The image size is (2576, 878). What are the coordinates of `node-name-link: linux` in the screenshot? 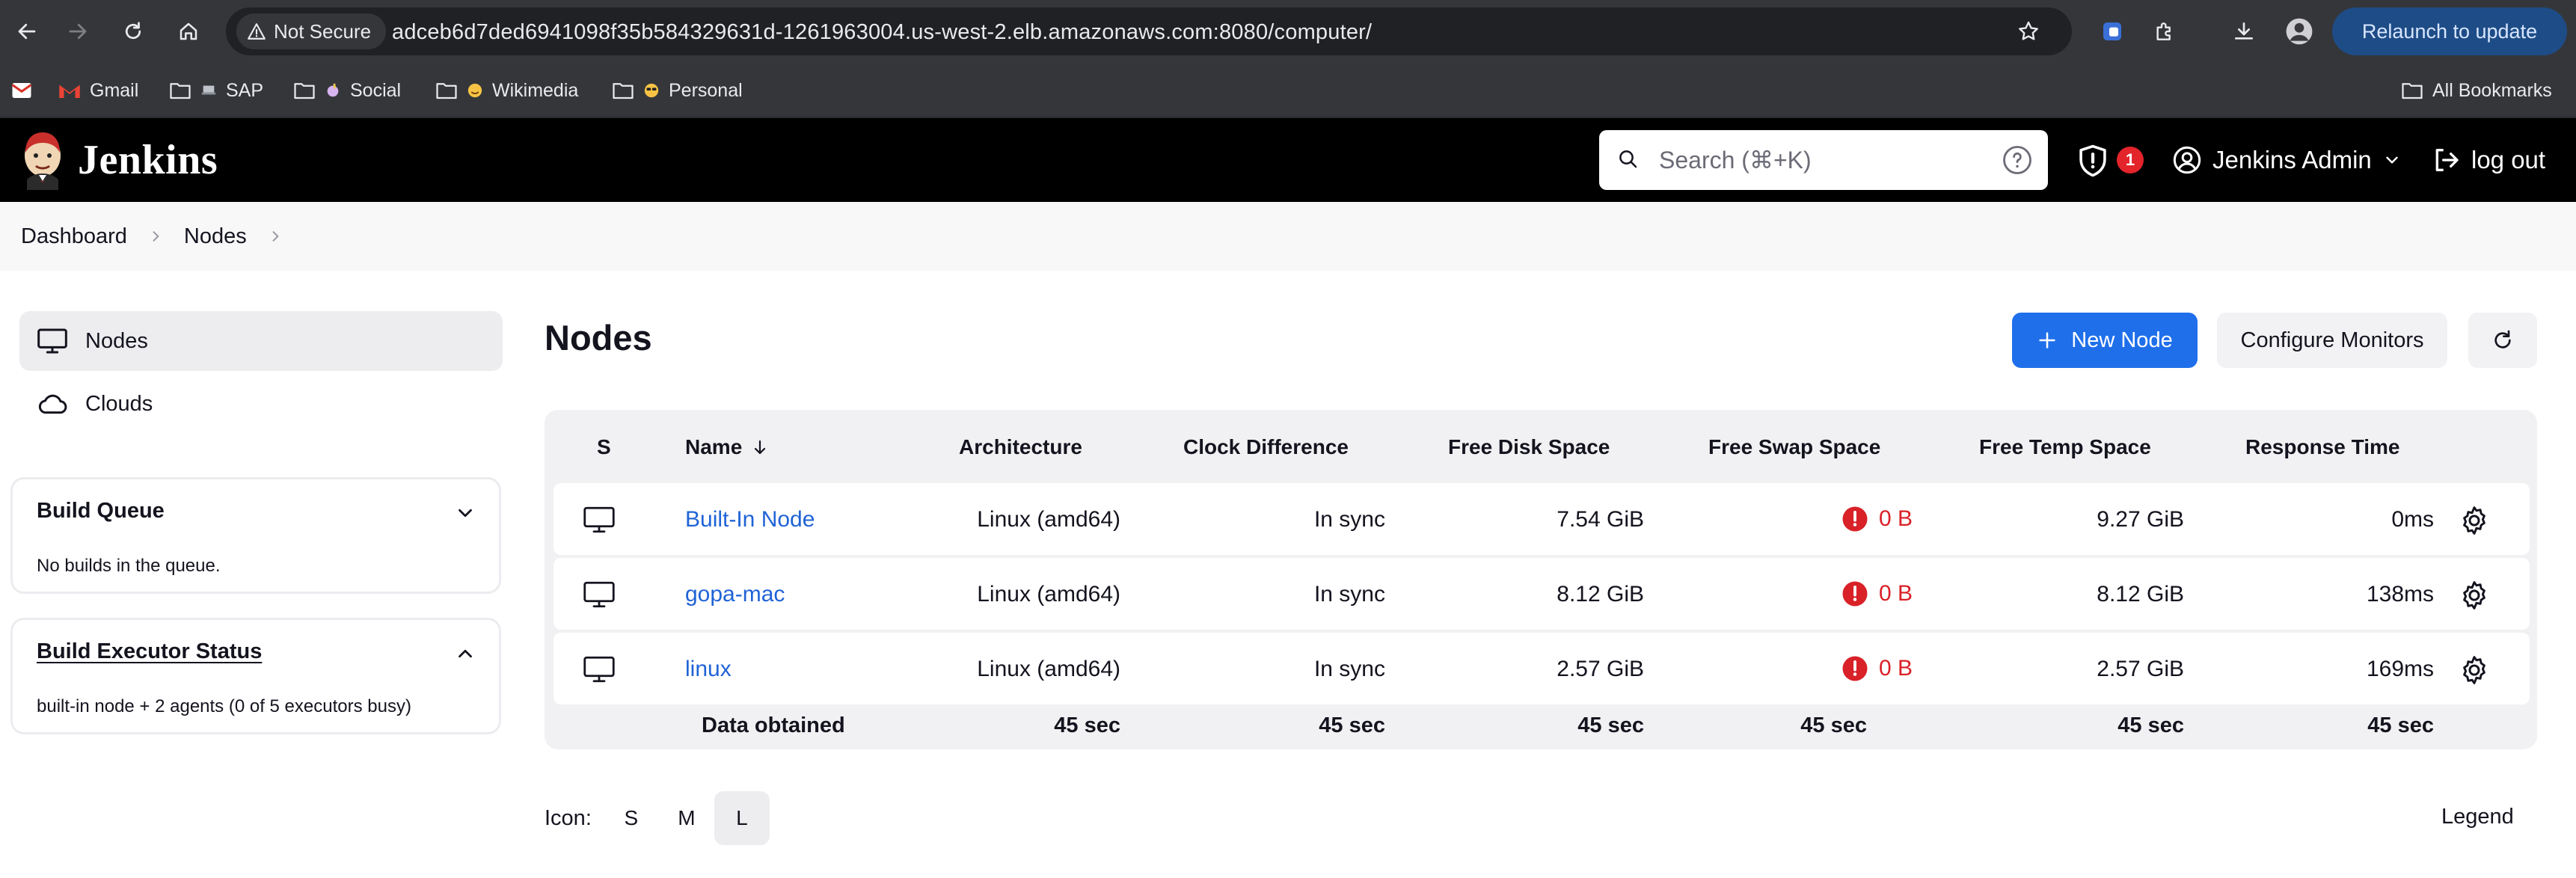 It's located at (708, 670).